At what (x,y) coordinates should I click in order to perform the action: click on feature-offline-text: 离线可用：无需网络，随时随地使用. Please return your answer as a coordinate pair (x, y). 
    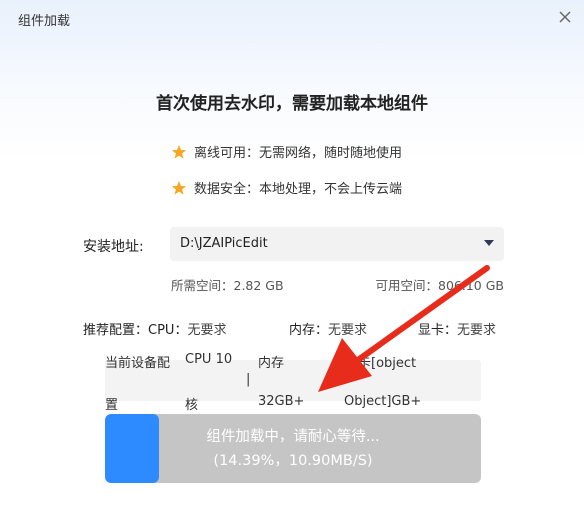
    Looking at the image, I should click on (298, 153).